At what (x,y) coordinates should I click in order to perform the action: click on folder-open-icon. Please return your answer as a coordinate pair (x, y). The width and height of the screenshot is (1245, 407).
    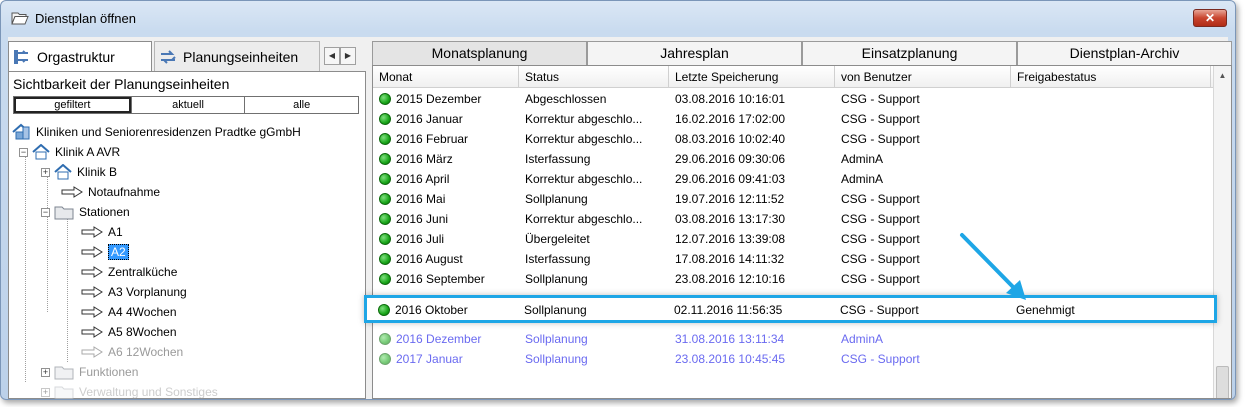
    Looking at the image, I should click on (20, 18).